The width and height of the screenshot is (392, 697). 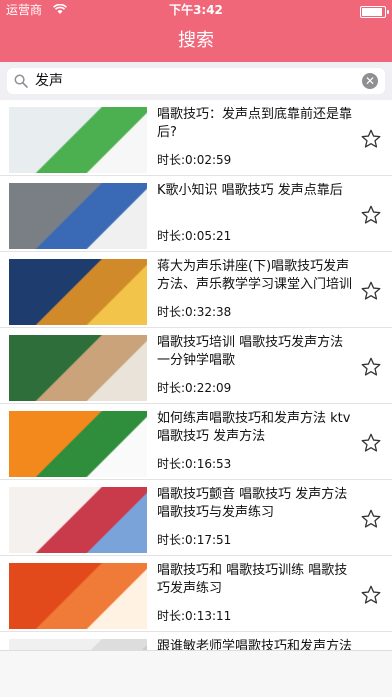 What do you see at coordinates (370, 81) in the screenshot?
I see `clear-search-icon: ✕` at bounding box center [370, 81].